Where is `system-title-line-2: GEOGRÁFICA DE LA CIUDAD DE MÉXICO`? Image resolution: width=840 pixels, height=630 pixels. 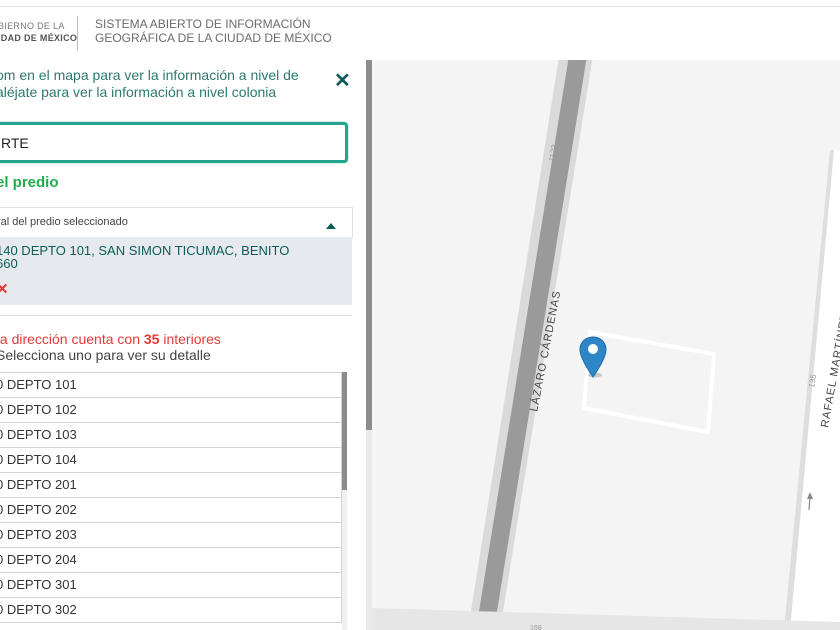
system-title-line-2: GEOGRÁFICA DE LA CIUDAD DE MÉXICO is located at coordinates (213, 38).